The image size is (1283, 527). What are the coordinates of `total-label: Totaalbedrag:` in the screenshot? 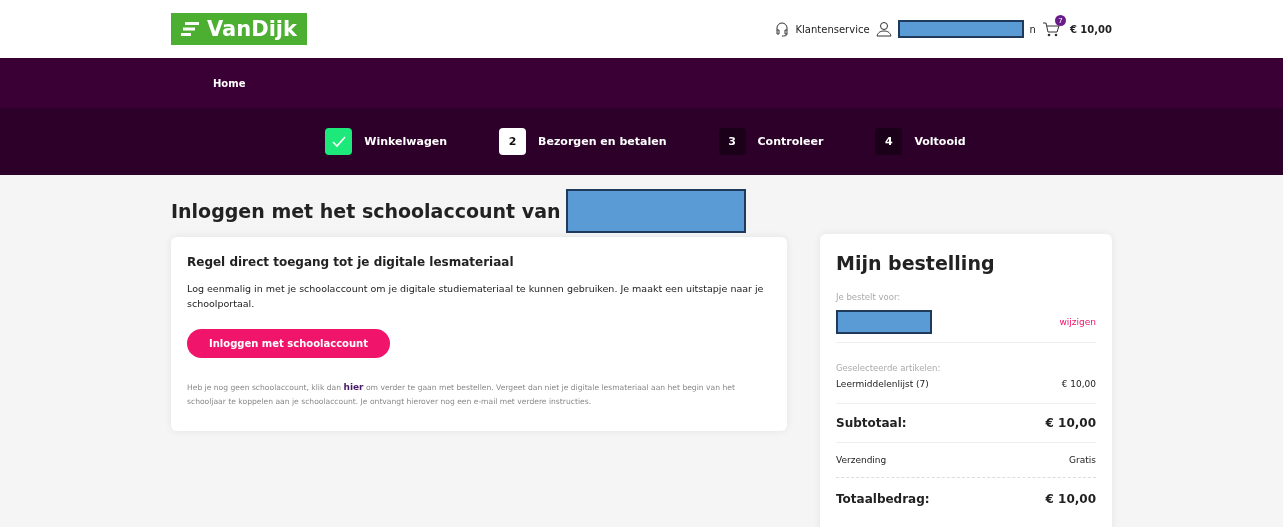 It's located at (883, 499).